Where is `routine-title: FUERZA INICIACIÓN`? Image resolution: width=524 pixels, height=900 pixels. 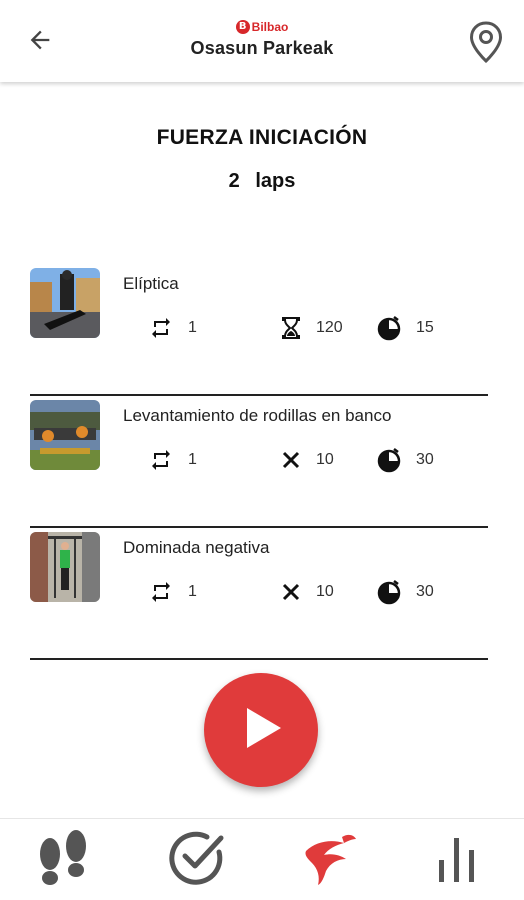
routine-title: FUERZA INICIACIÓN is located at coordinates (262, 137).